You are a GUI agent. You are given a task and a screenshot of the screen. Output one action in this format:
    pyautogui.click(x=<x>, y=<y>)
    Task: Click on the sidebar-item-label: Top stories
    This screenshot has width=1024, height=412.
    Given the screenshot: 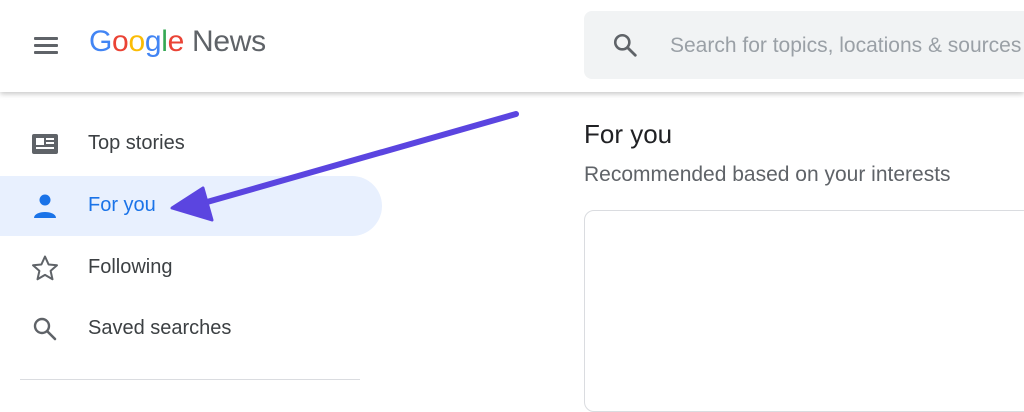 What is the action you would take?
    pyautogui.click(x=136, y=143)
    